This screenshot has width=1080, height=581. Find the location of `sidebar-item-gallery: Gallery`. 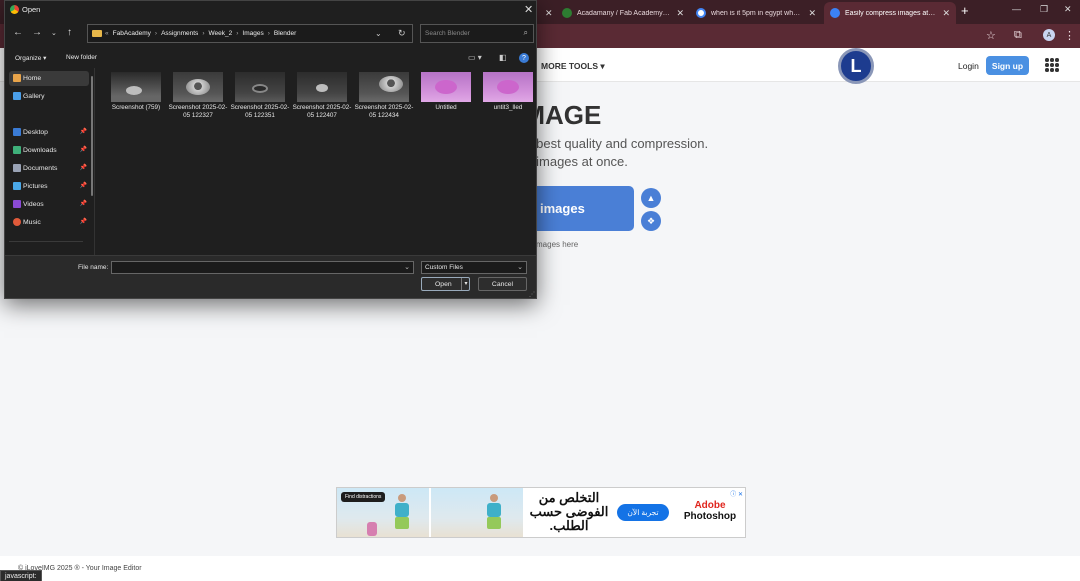

sidebar-item-gallery: Gallery is located at coordinates (49, 96).